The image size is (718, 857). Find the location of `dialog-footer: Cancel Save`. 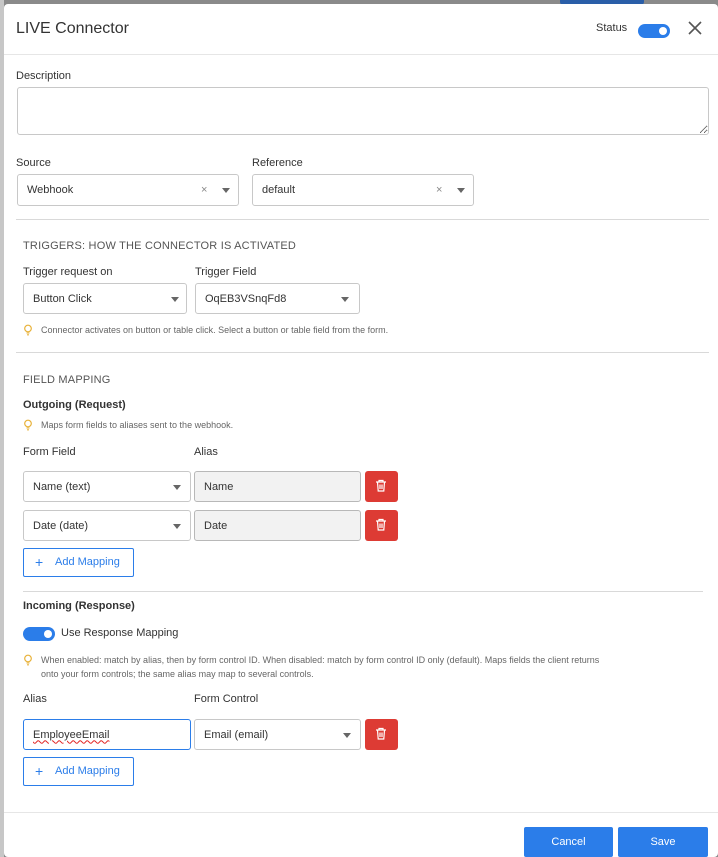

dialog-footer: Cancel Save is located at coordinates (361, 834).